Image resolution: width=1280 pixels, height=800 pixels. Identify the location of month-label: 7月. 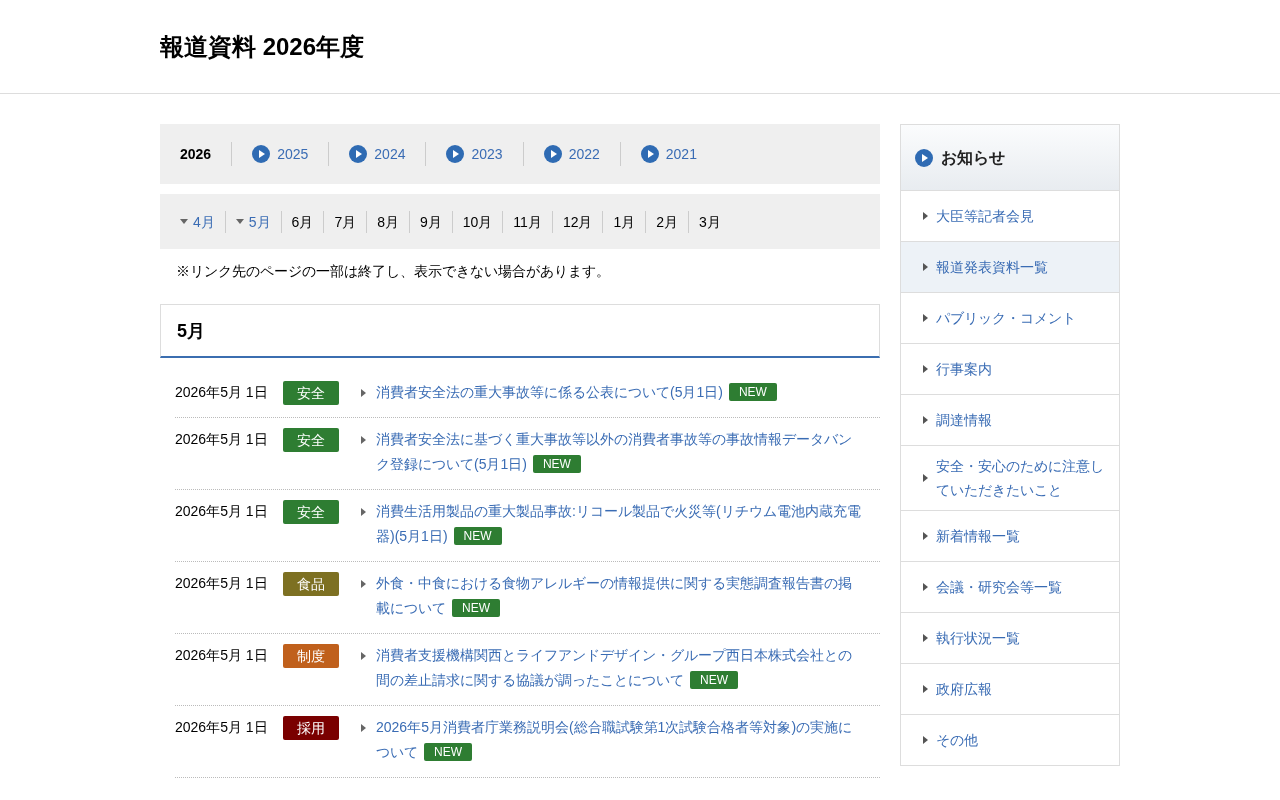
(345, 221).